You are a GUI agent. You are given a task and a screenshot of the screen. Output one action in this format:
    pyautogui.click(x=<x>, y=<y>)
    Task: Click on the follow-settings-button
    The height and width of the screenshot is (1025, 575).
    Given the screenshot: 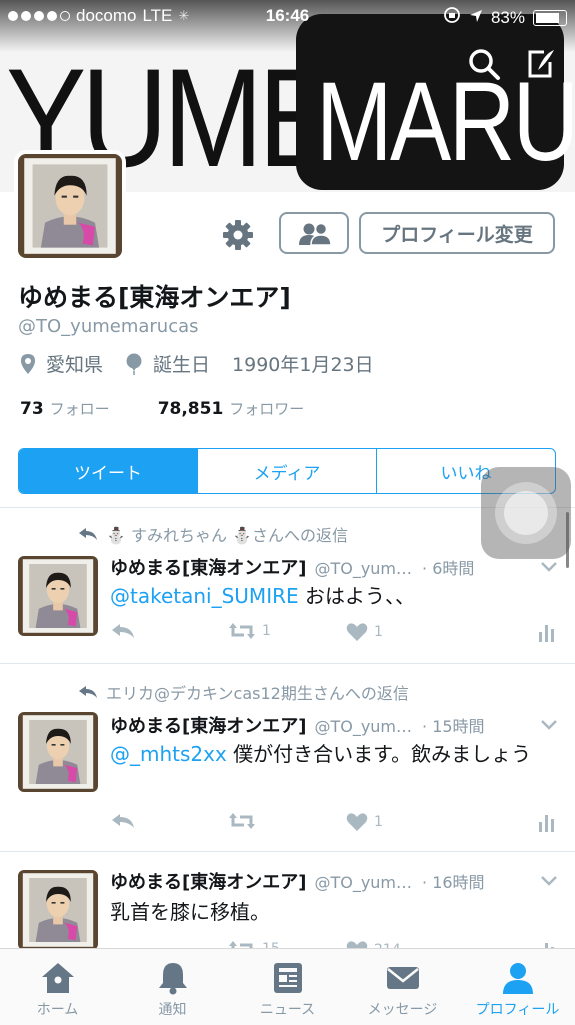 What is the action you would take?
    pyautogui.click(x=314, y=233)
    